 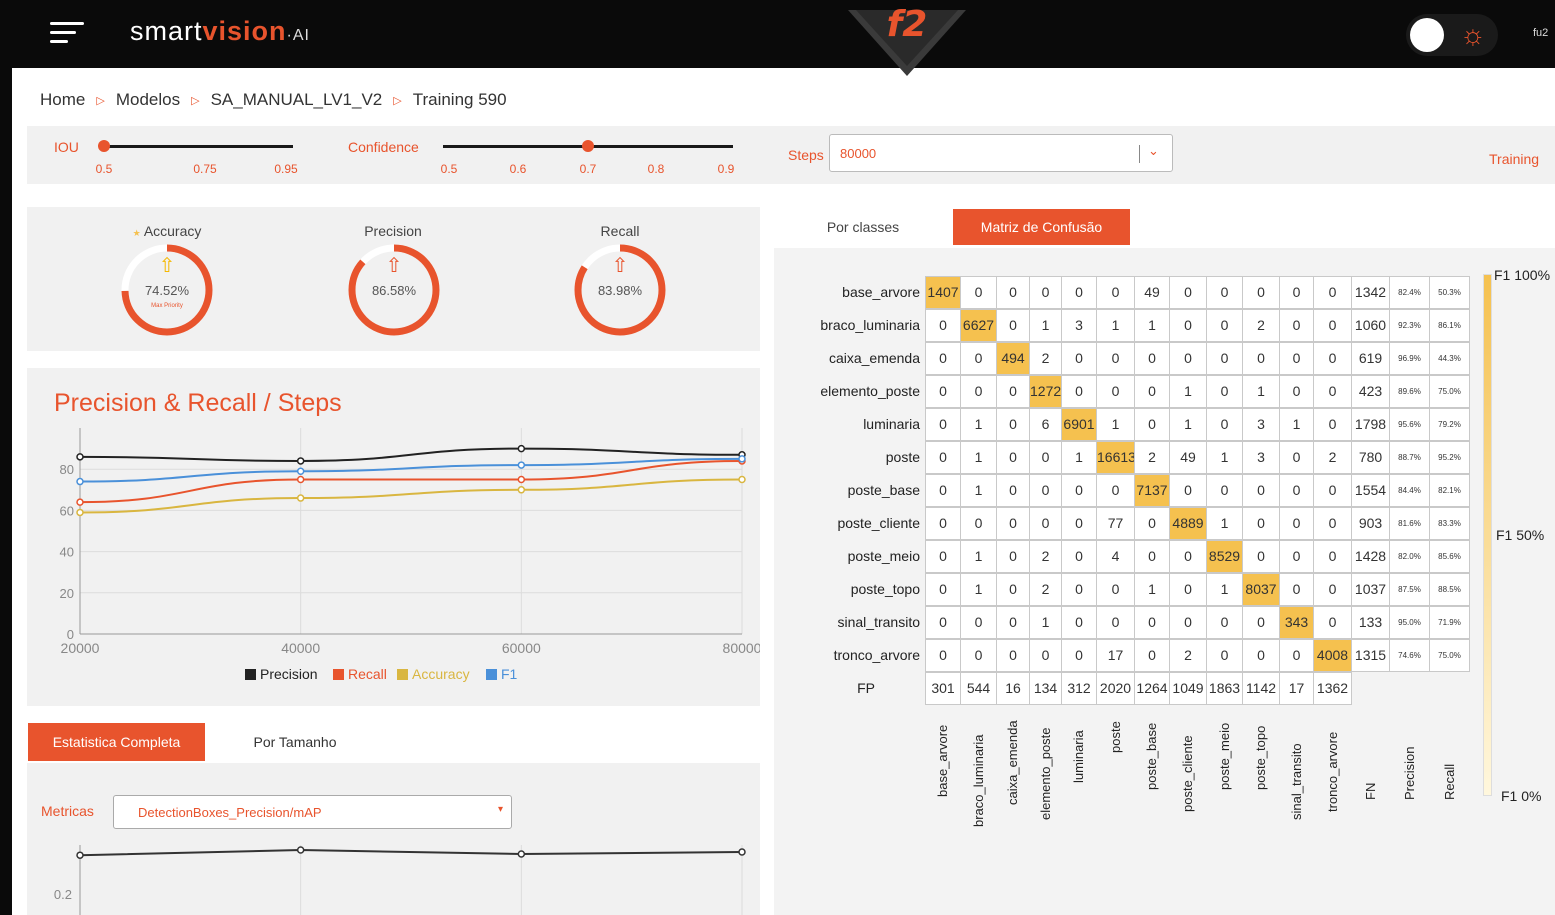 What do you see at coordinates (298, 35) in the screenshot?
I see `logo-suffix: ·AI` at bounding box center [298, 35].